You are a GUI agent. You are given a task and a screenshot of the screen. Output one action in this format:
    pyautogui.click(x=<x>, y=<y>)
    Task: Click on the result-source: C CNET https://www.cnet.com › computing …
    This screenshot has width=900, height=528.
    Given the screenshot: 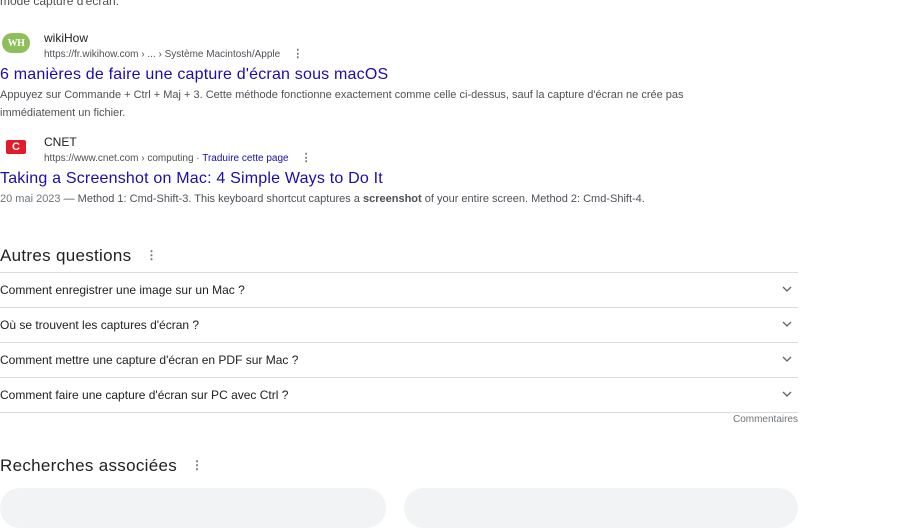 What is the action you would take?
    pyautogui.click(x=380, y=151)
    